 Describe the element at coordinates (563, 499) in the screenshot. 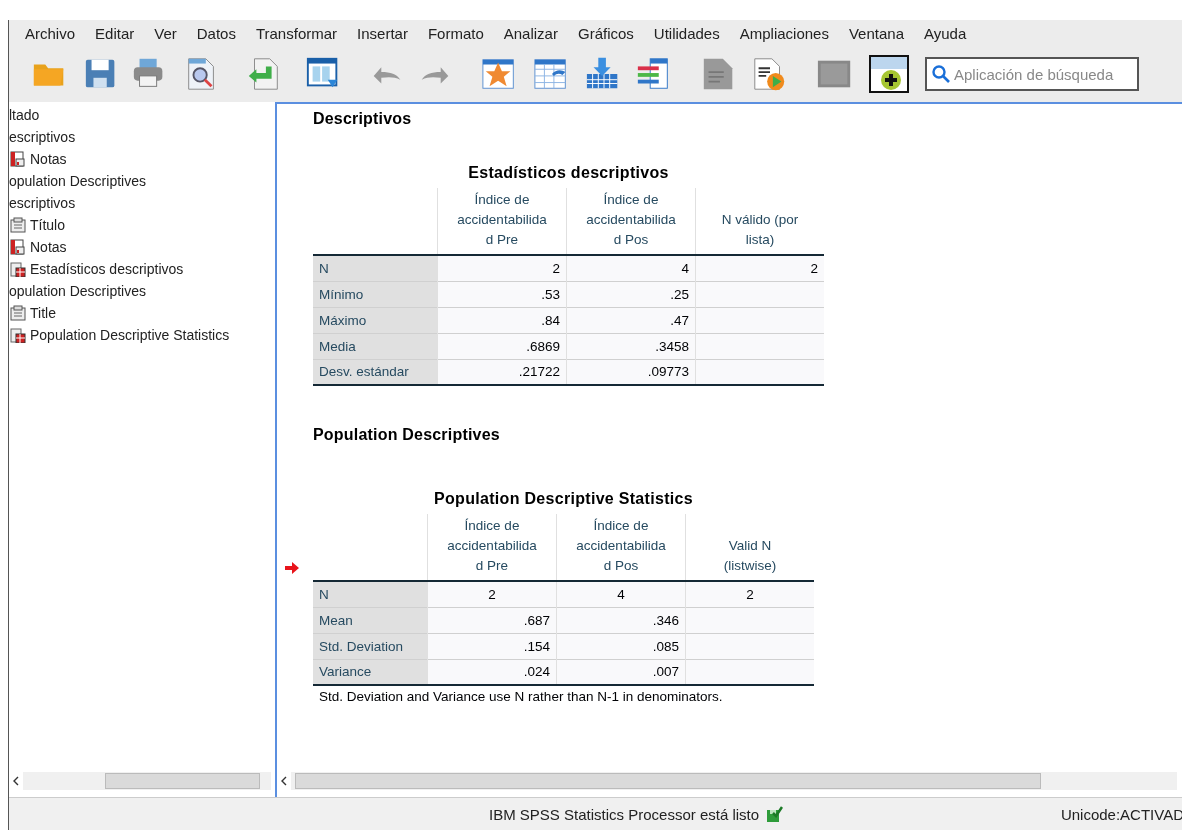

I see `table-title: Population Descriptive Statistics` at that location.